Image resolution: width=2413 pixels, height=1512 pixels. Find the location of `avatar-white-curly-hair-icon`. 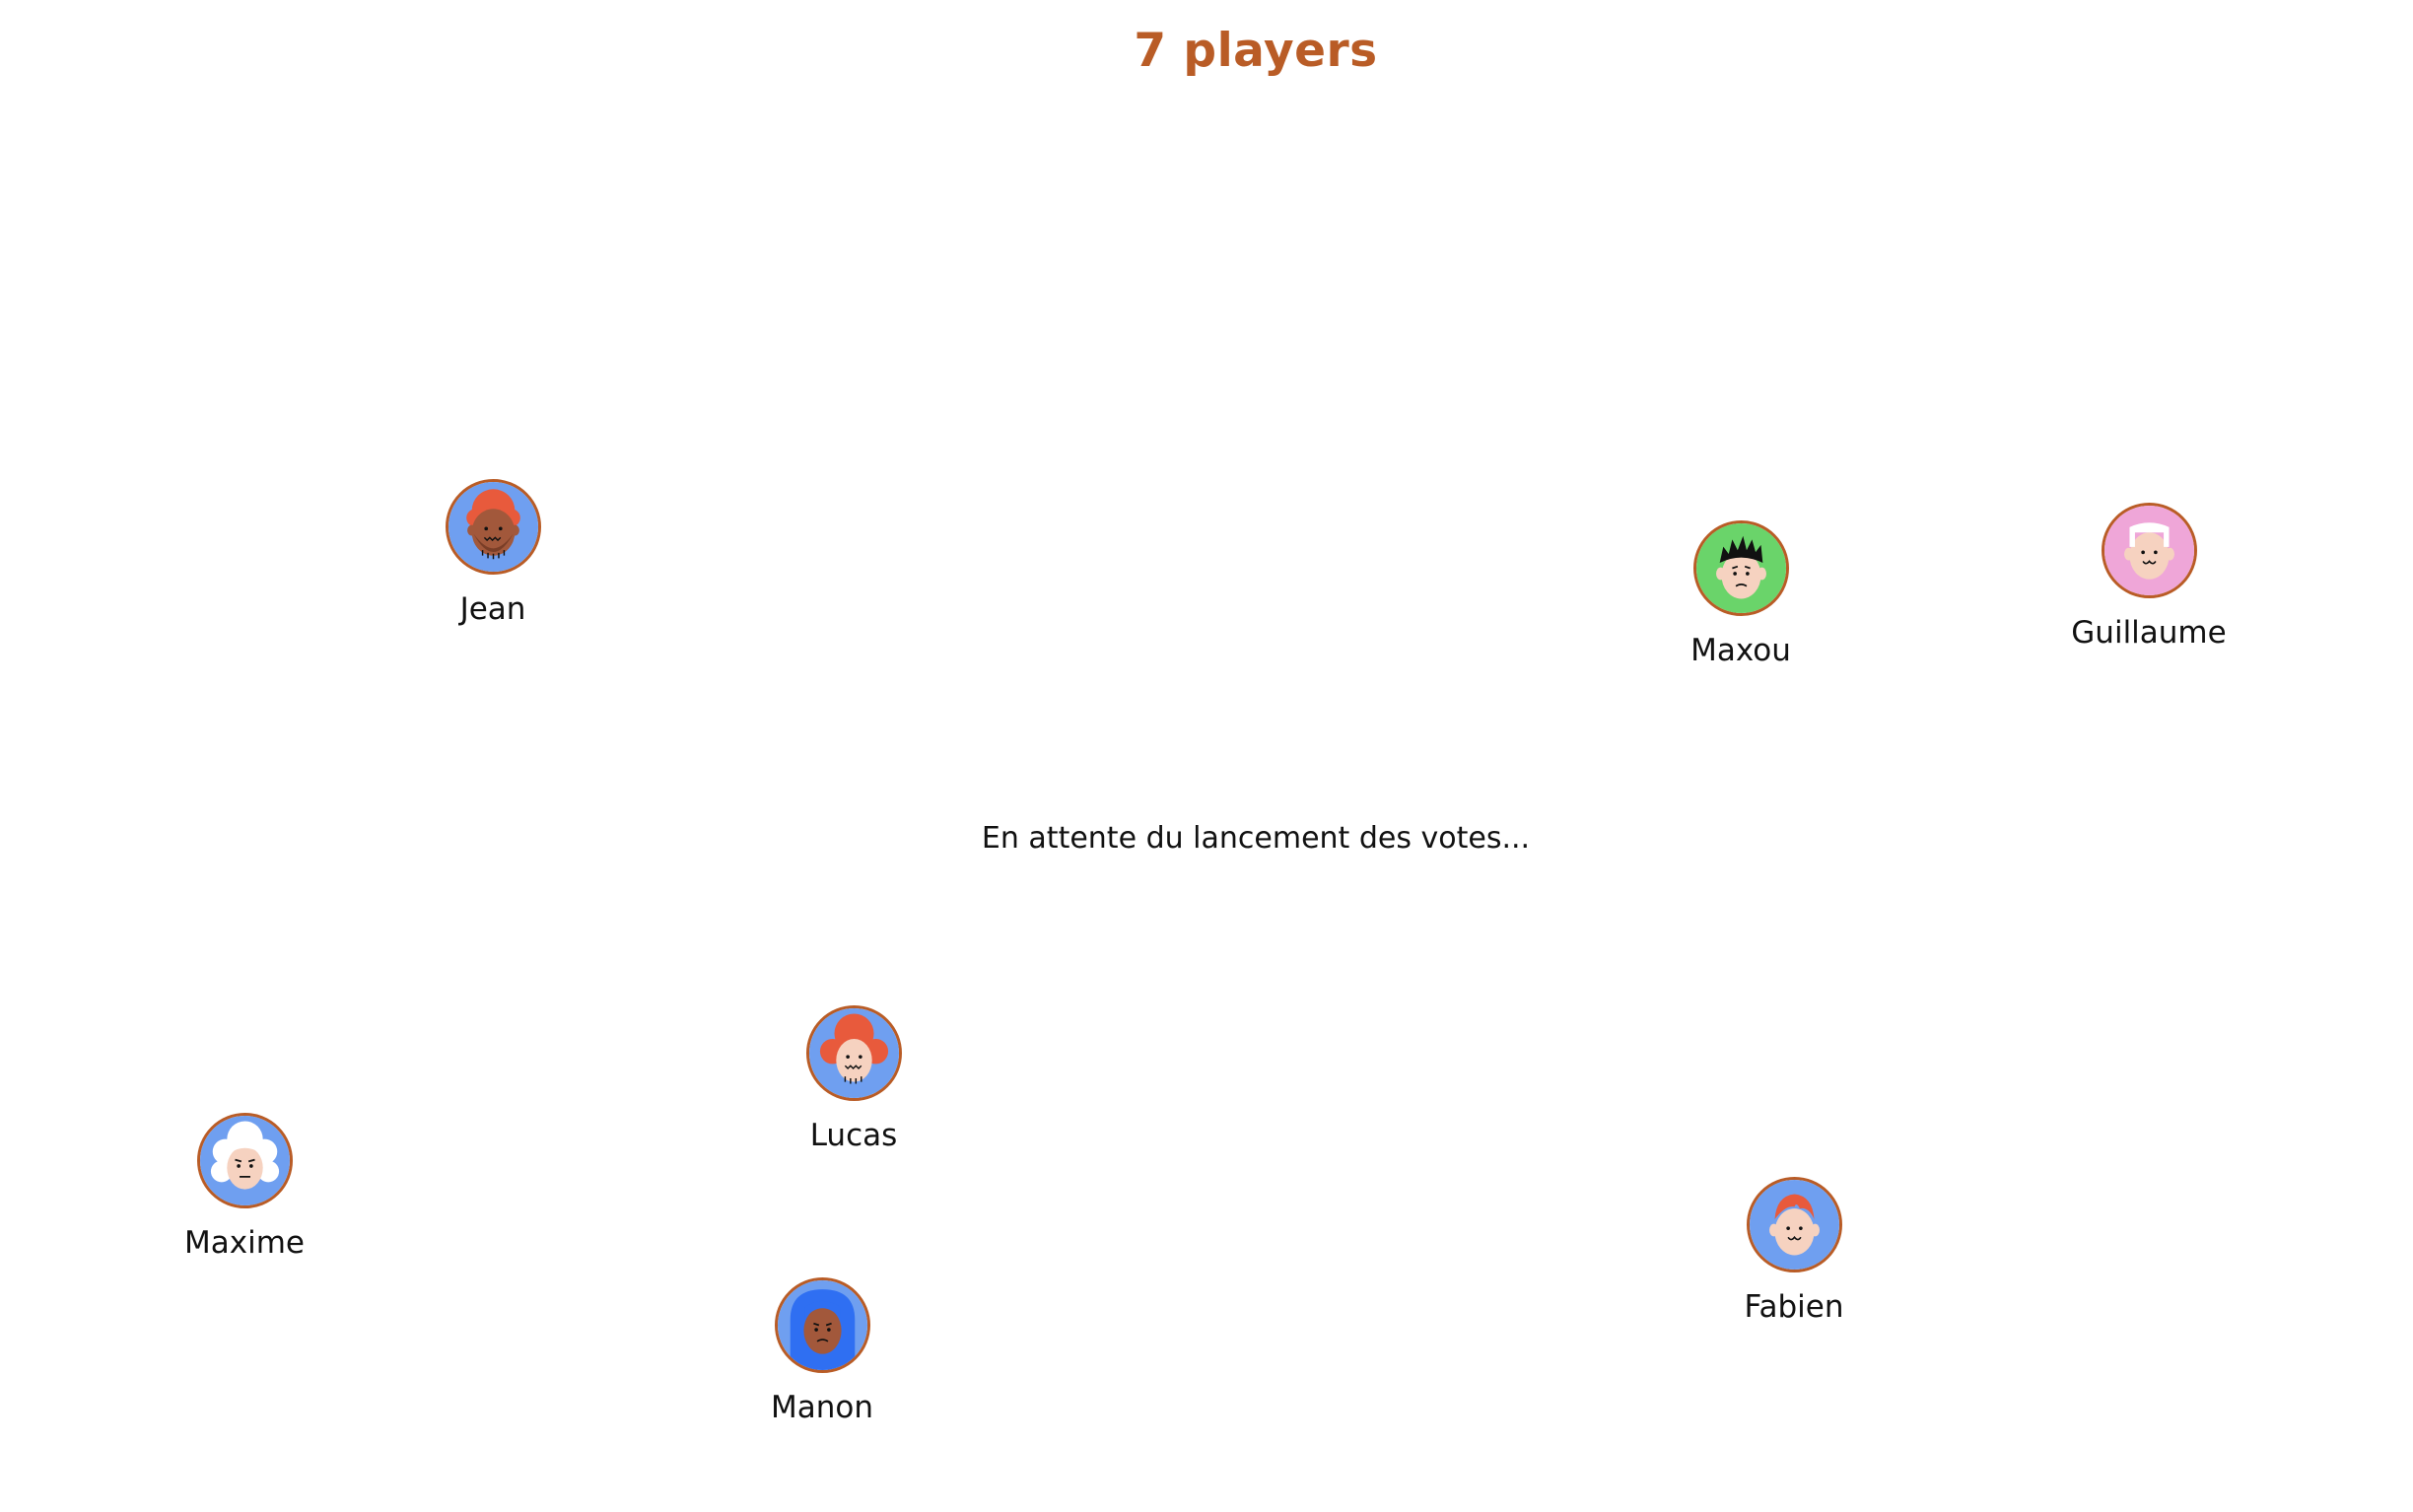

avatar-white-curly-hair-icon is located at coordinates (245, 1160).